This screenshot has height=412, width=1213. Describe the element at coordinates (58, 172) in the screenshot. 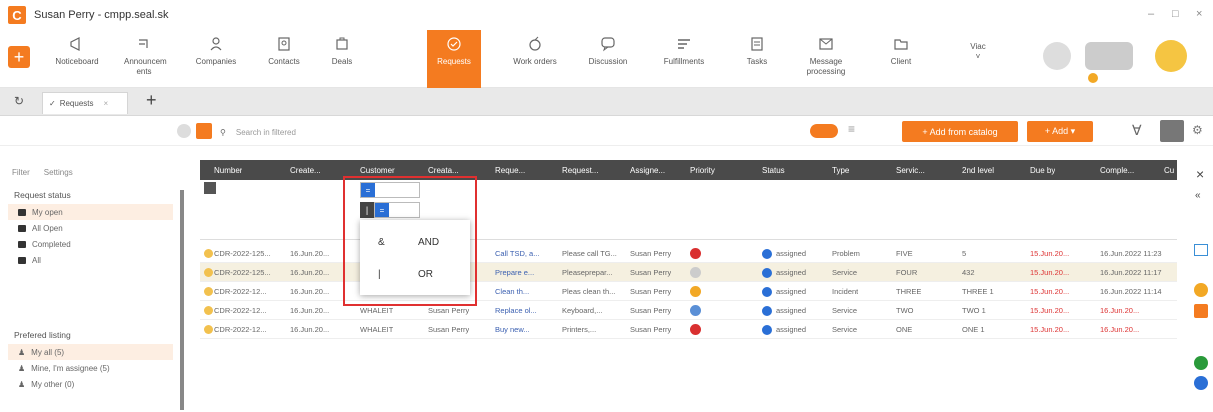

I see `tab-settings: Settings` at that location.